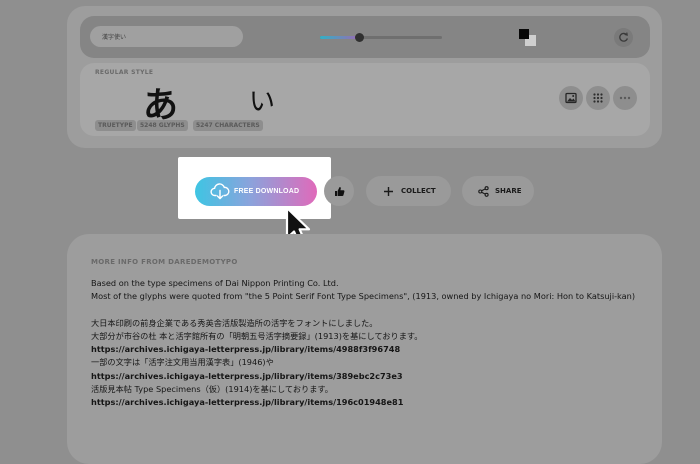 Image resolution: width=700 pixels, height=464 pixels. I want to click on character-count-badge: 5247 CHARACTERS, so click(228, 125).